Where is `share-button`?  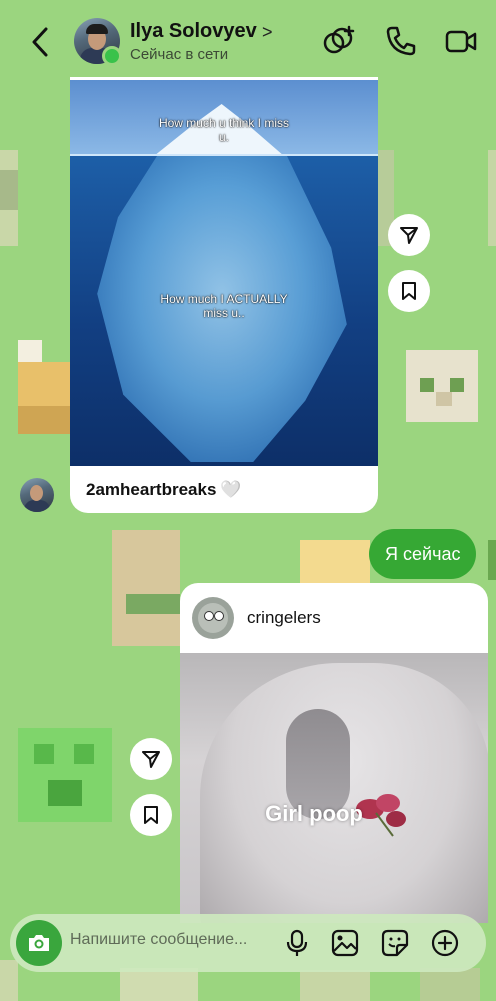
share-button is located at coordinates (409, 235).